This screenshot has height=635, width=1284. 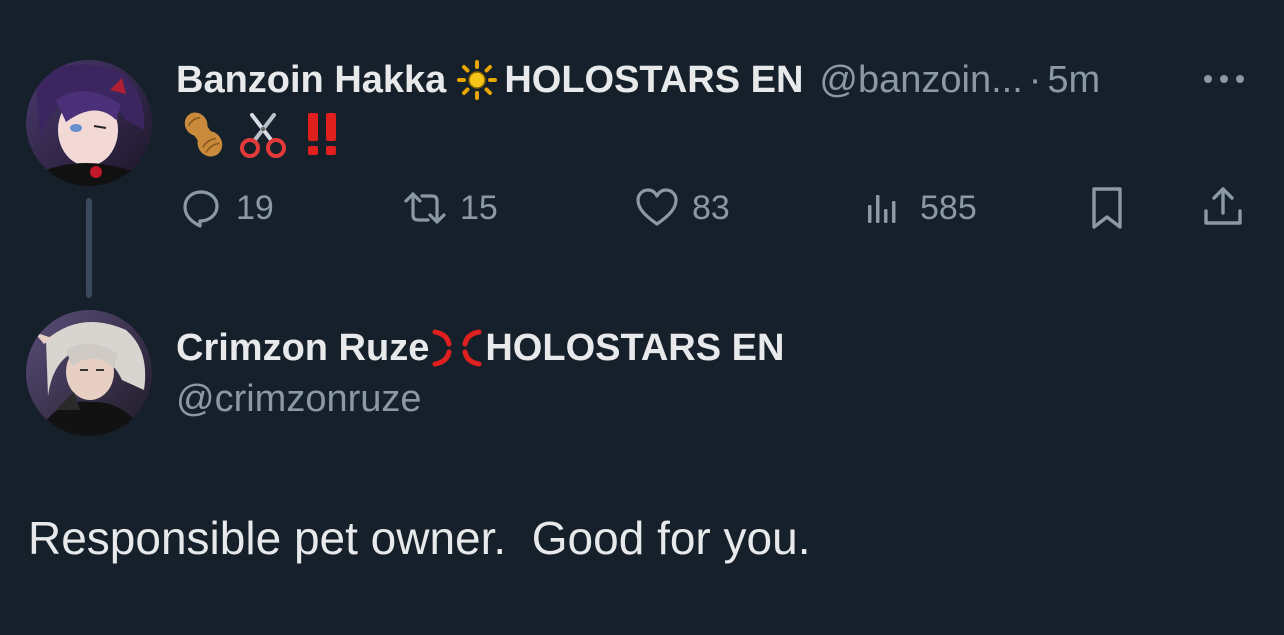 I want to click on view-count: 585, so click(x=948, y=207).